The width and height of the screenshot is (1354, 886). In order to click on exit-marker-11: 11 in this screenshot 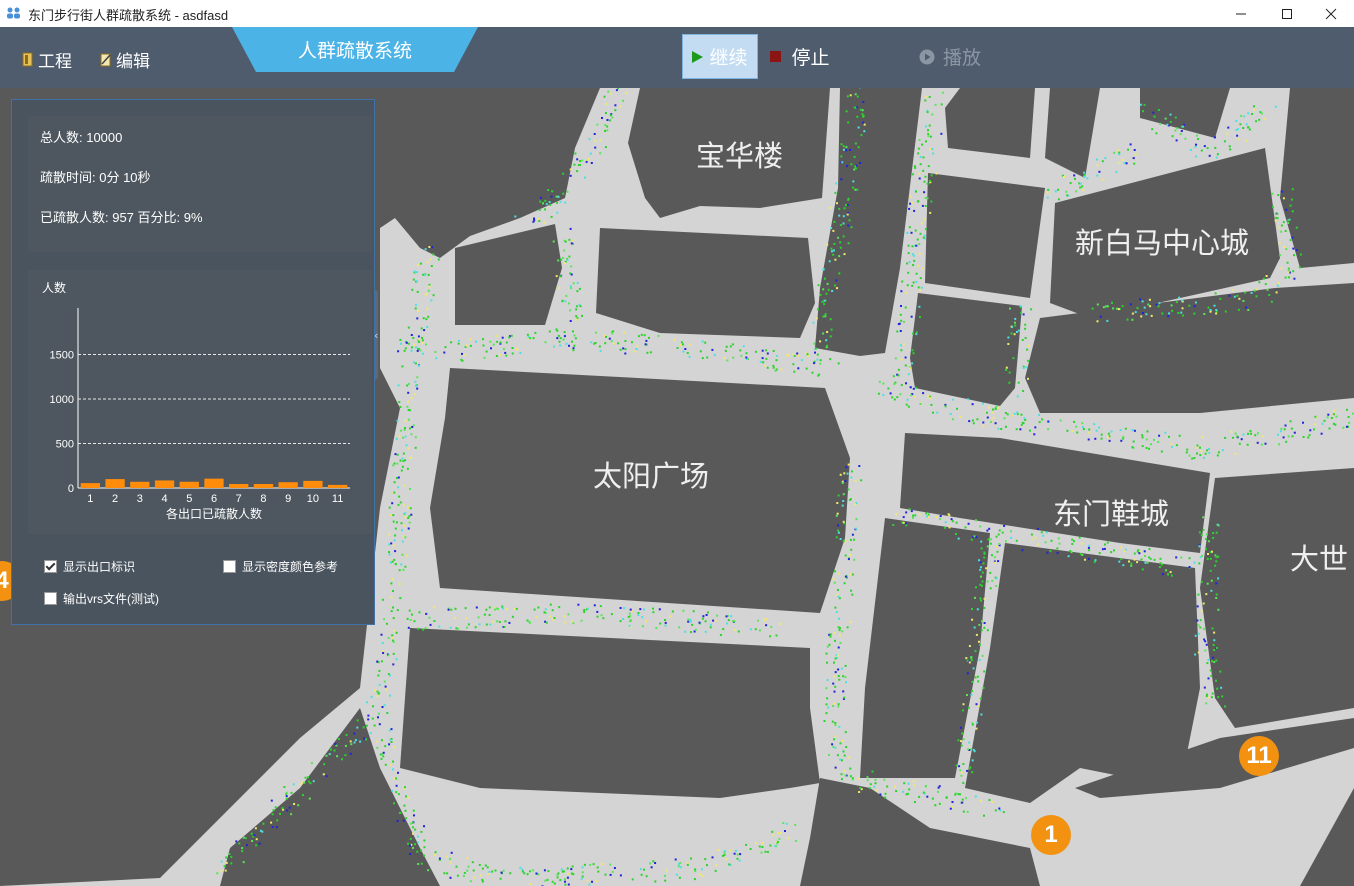, I will do `click(1259, 756)`.